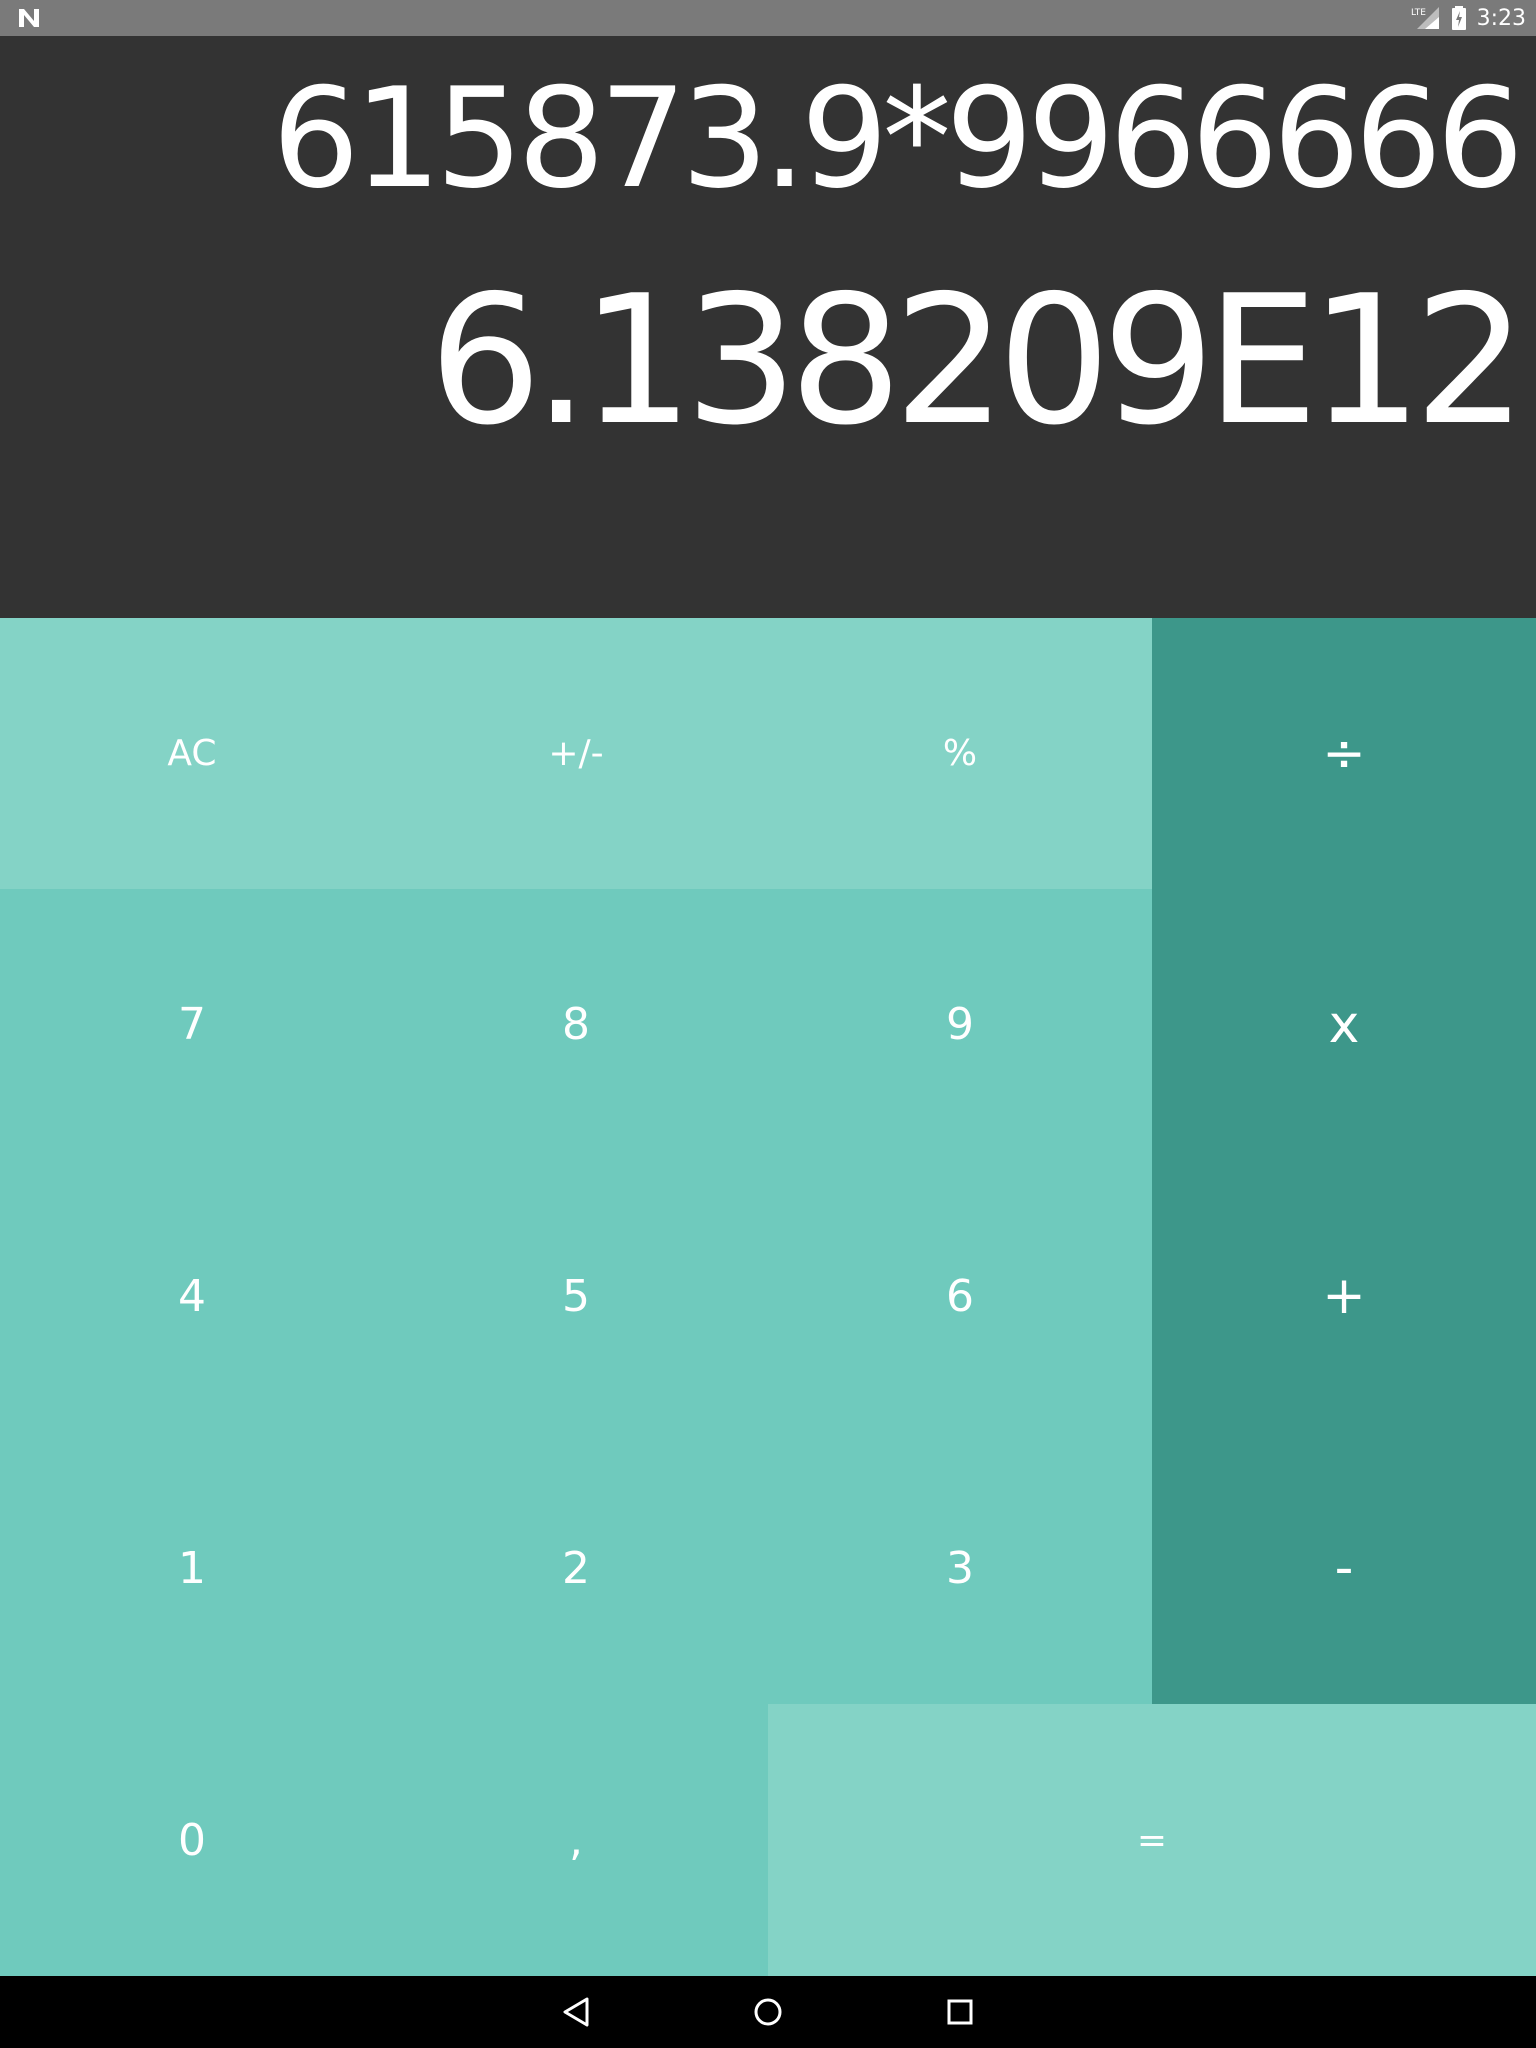 The height and width of the screenshot is (2048, 1536). Describe the element at coordinates (960, 1296) in the screenshot. I see `digit-6-button: 6` at that location.